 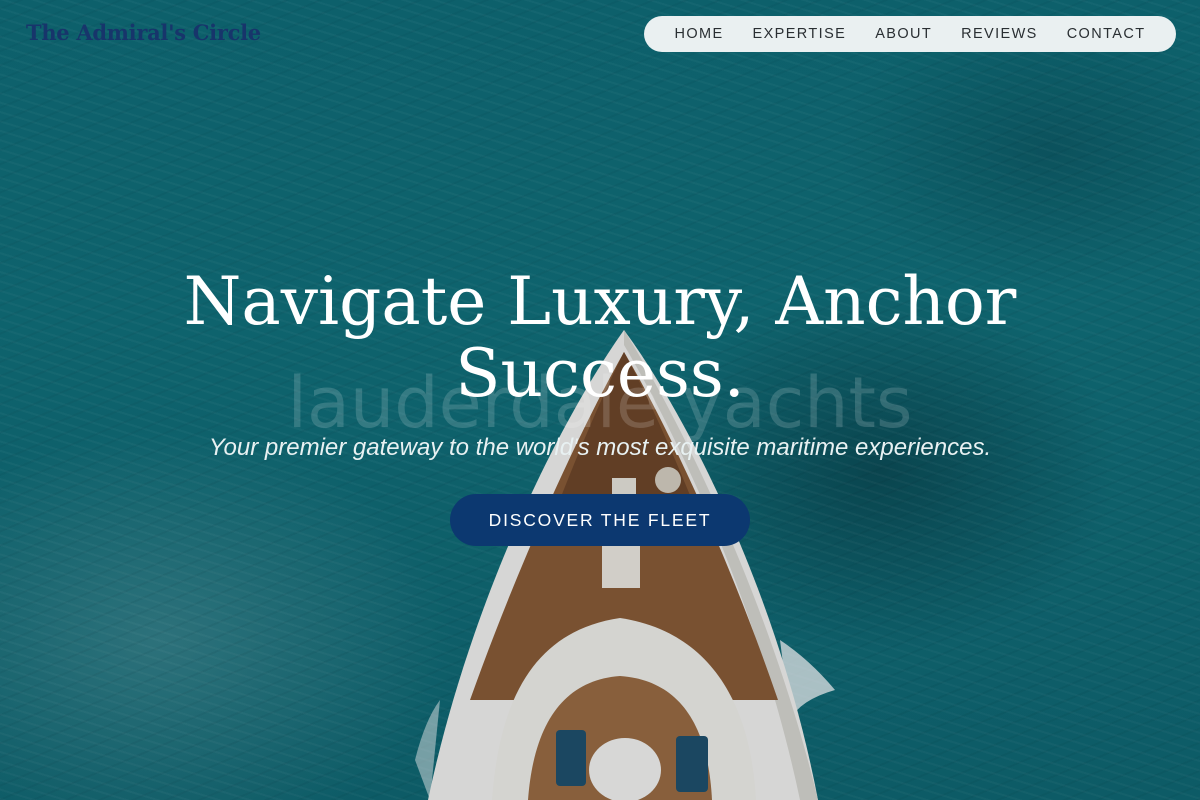 I want to click on hero-headline-line1: Navigate Luxury, Anchor, so click(x=600, y=301).